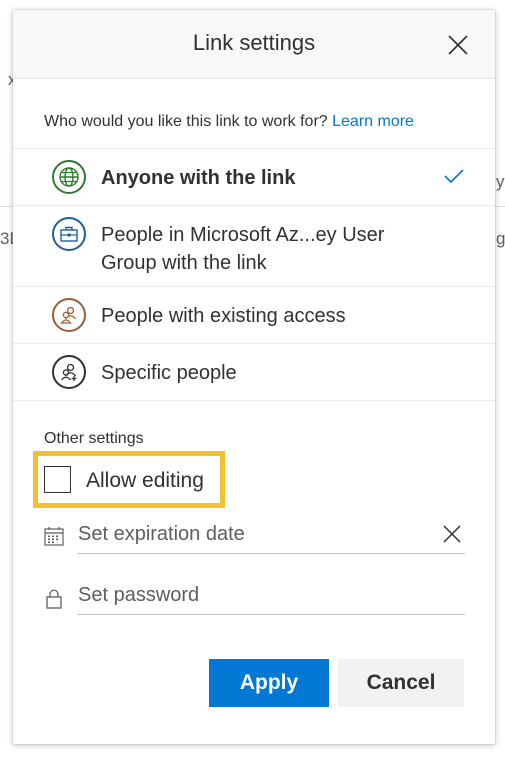  What do you see at coordinates (57, 479) in the screenshot?
I see `allow-editing-checkbox` at bounding box center [57, 479].